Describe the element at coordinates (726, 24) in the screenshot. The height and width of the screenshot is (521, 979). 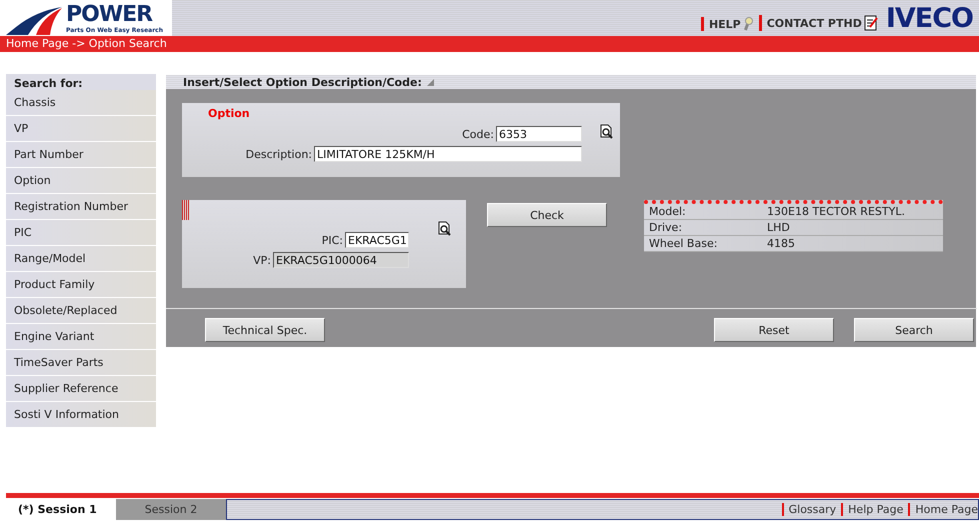
I see `header-link: HELP` at that location.